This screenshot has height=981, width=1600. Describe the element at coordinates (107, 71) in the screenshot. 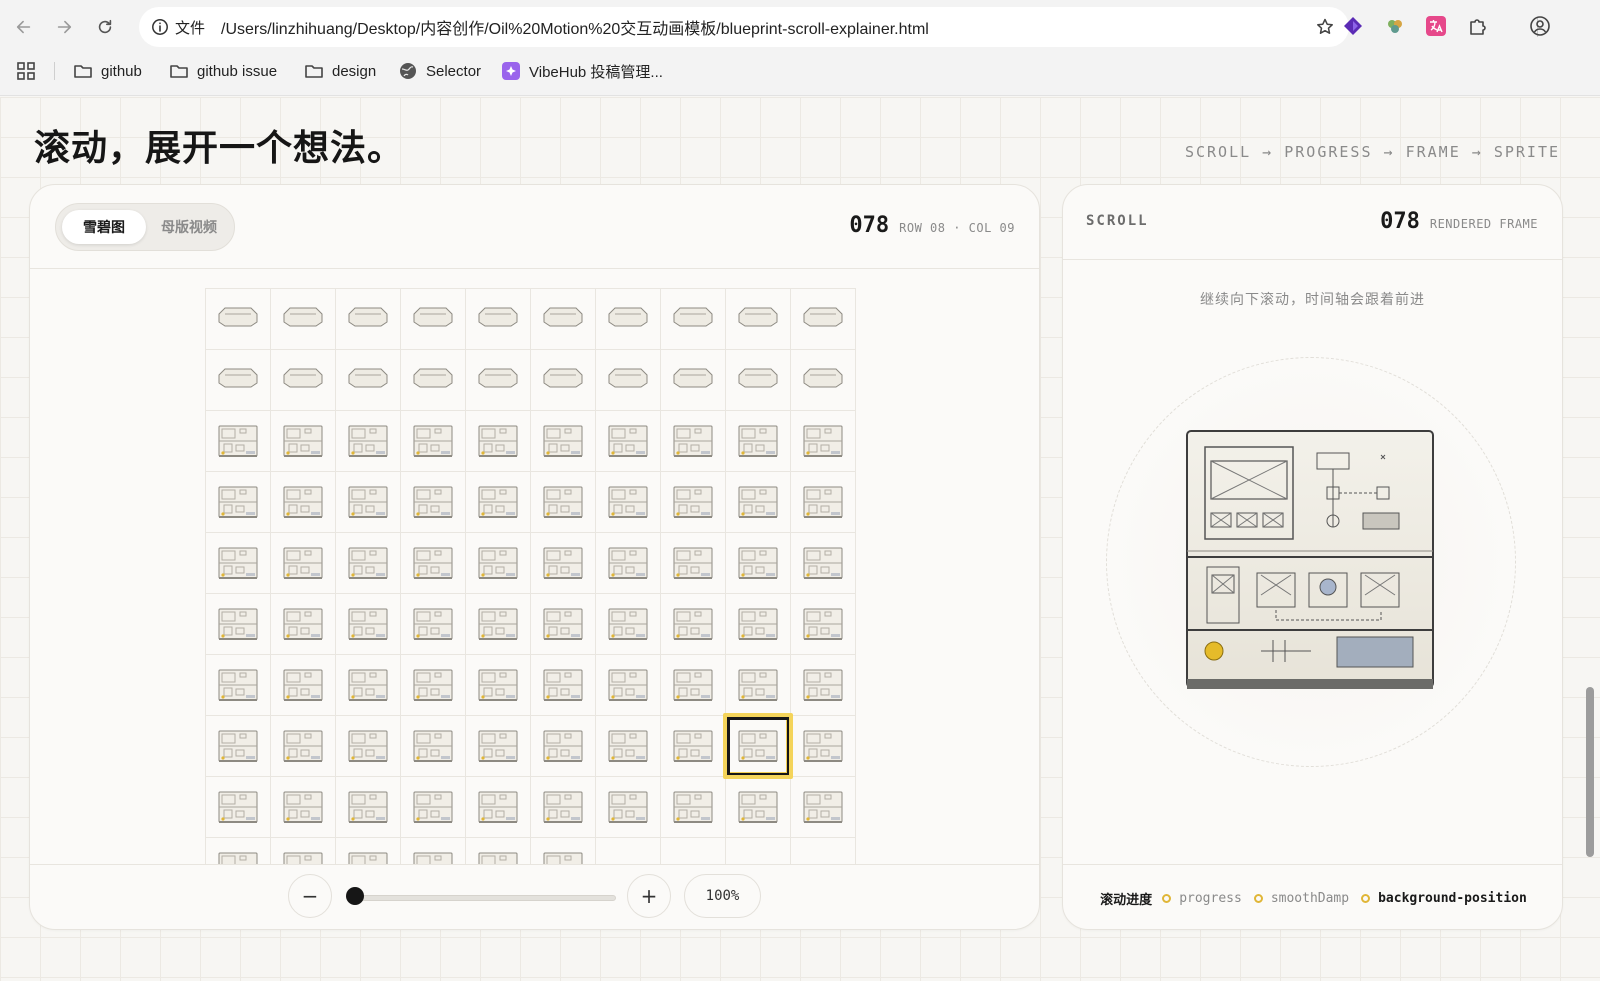

I see `bookmark-github: github` at that location.